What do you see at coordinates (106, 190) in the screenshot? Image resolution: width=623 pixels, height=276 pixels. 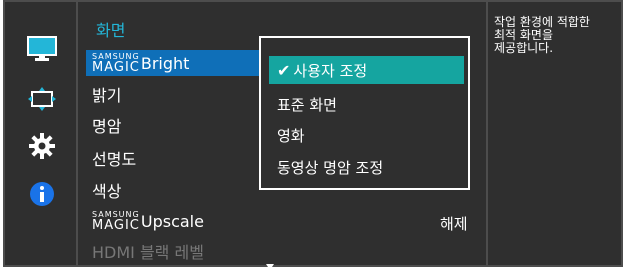 I see `menu-item-color: 색상` at bounding box center [106, 190].